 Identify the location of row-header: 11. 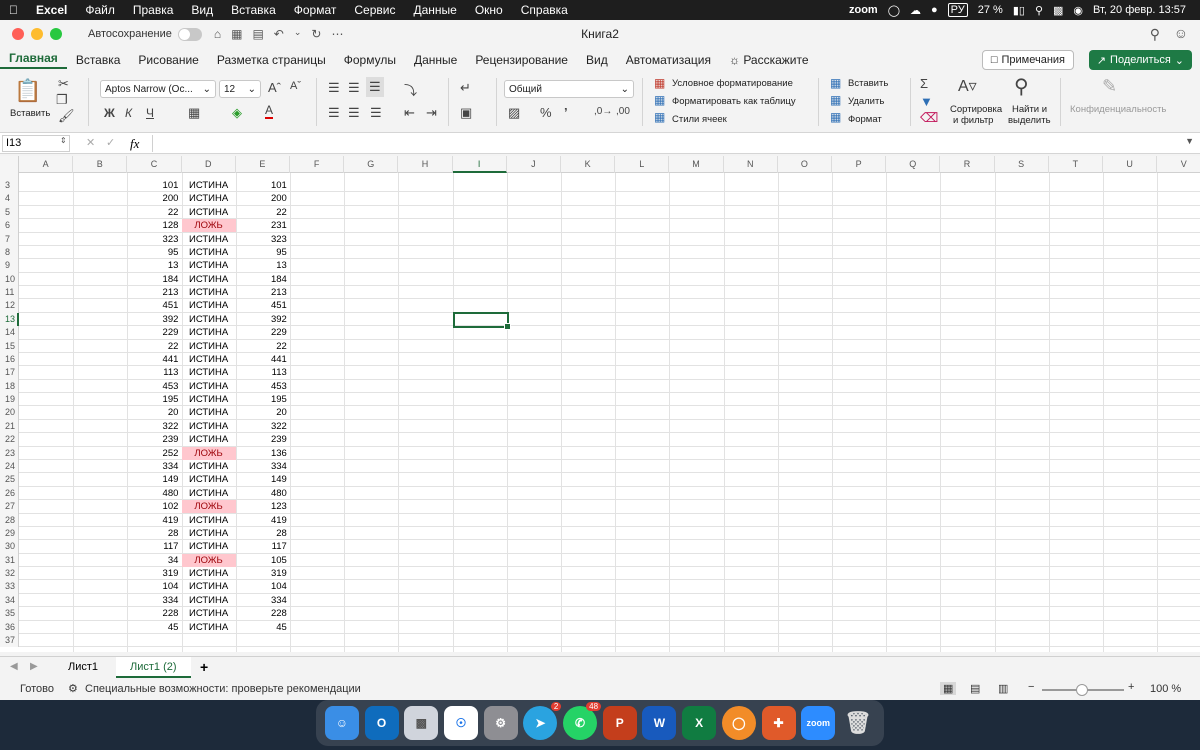
(9, 293).